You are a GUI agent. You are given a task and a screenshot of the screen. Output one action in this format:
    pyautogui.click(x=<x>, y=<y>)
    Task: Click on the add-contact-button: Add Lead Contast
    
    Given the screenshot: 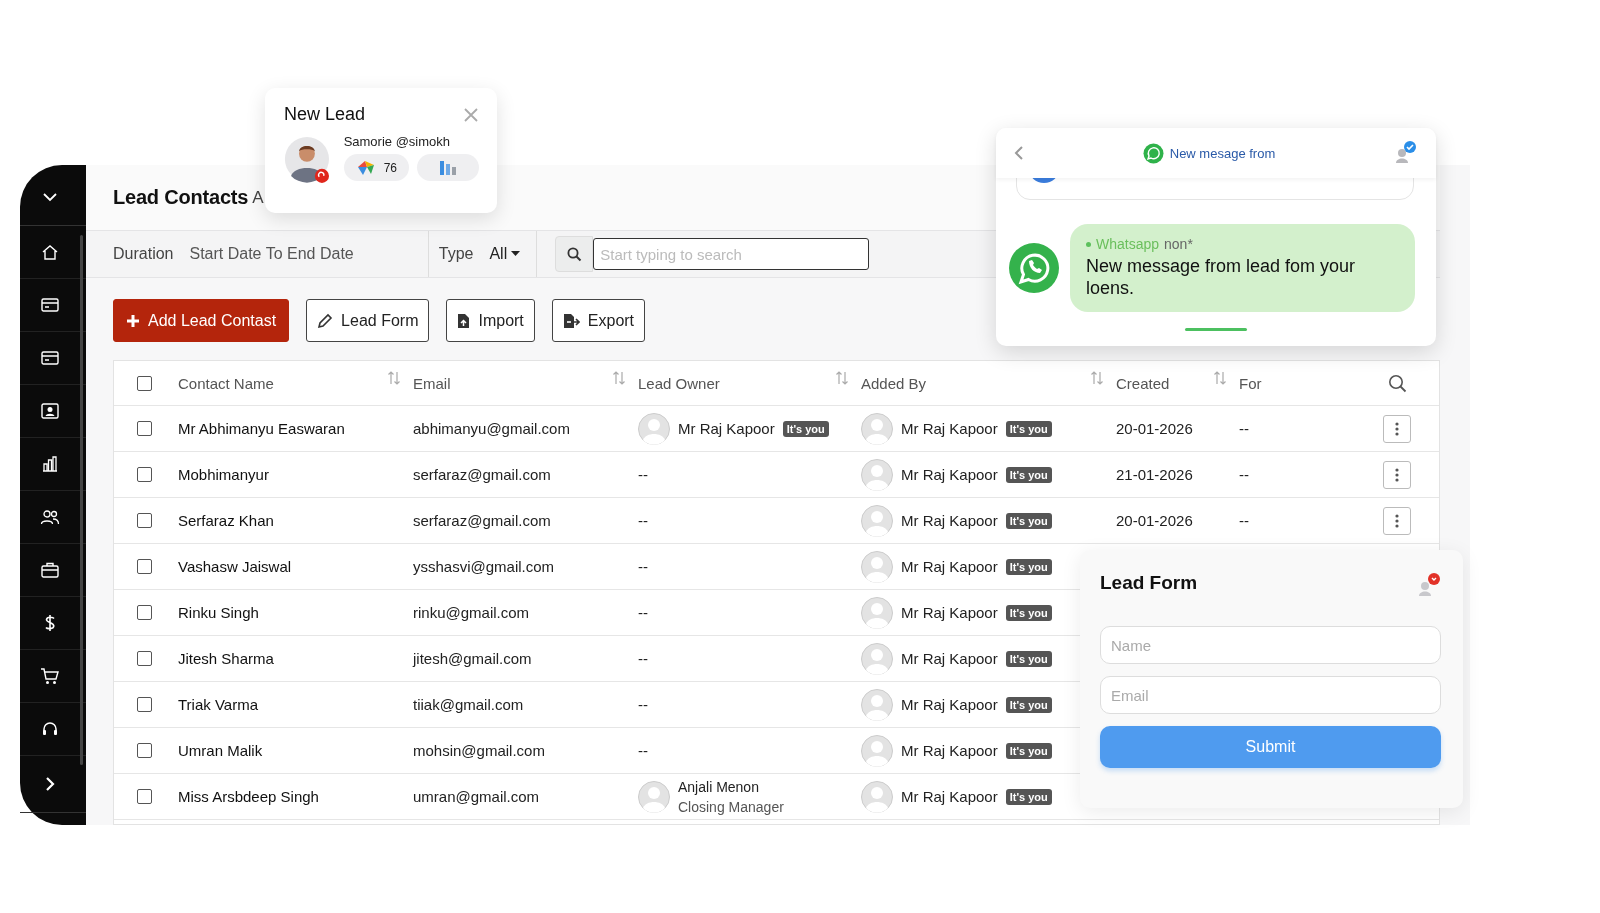 What is the action you would take?
    pyautogui.click(x=201, y=320)
    